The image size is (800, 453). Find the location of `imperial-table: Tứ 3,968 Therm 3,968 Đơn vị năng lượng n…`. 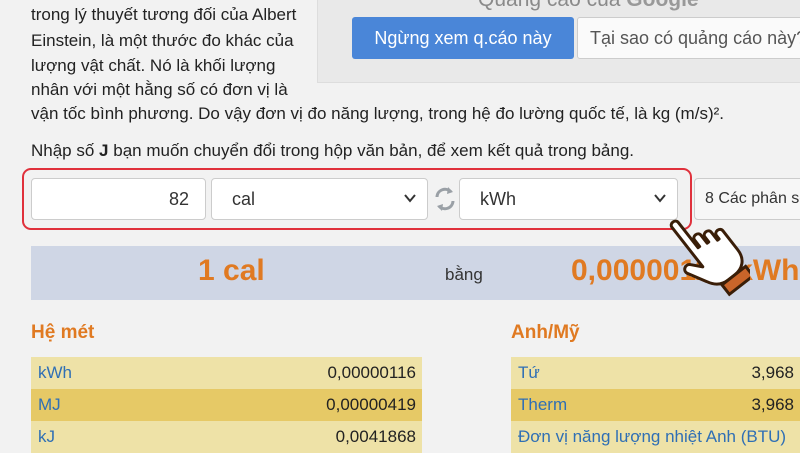

imperial-table: Tứ 3,968 Therm 3,968 Đơn vị năng lượng n… is located at coordinates (655, 405).